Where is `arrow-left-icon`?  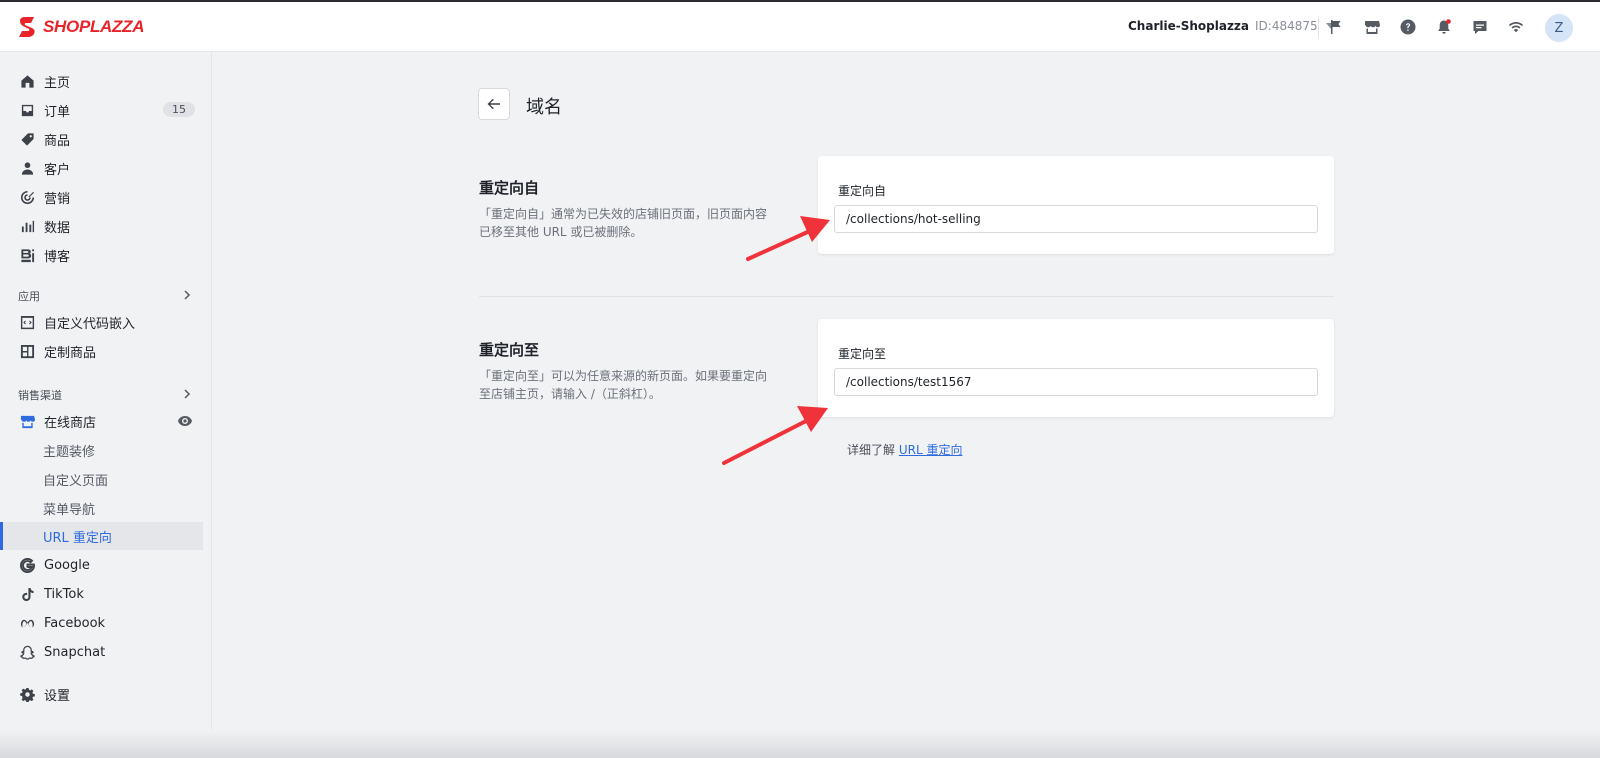 arrow-left-icon is located at coordinates (493, 104).